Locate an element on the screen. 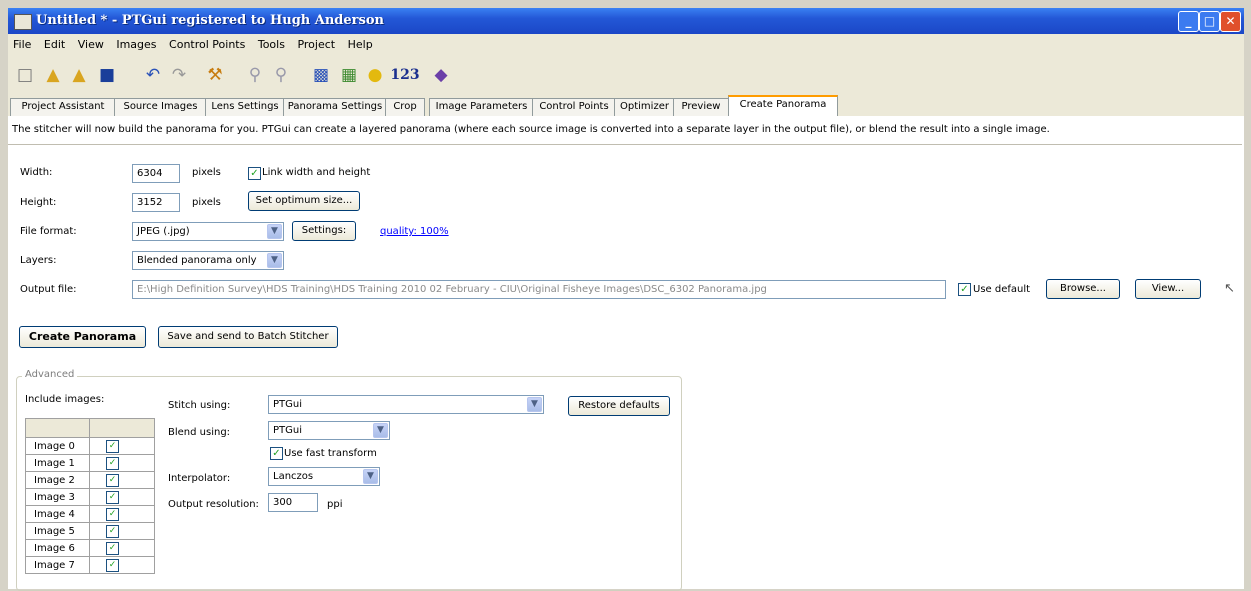 Image resolution: width=1251 pixels, height=591 pixels. image-name: Image 7 is located at coordinates (57, 565).